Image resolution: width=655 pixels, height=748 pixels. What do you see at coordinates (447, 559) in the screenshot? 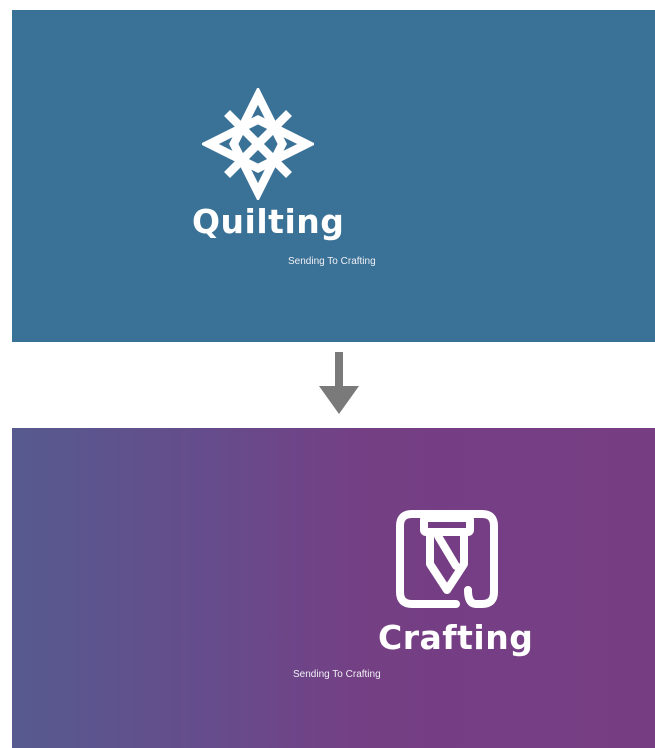
I see `crafting-tool-icon` at bounding box center [447, 559].